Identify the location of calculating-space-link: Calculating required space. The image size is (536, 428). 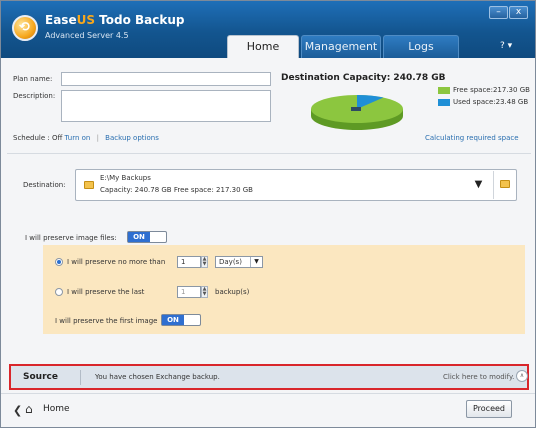
(472, 138).